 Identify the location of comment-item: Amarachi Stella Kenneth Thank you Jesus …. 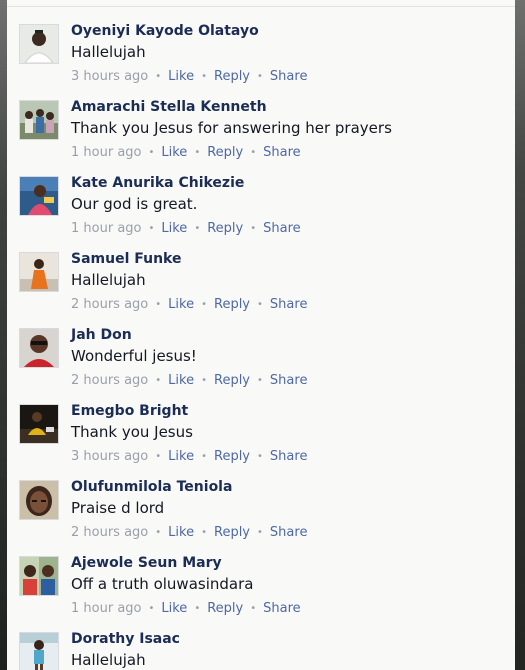
(261, 128).